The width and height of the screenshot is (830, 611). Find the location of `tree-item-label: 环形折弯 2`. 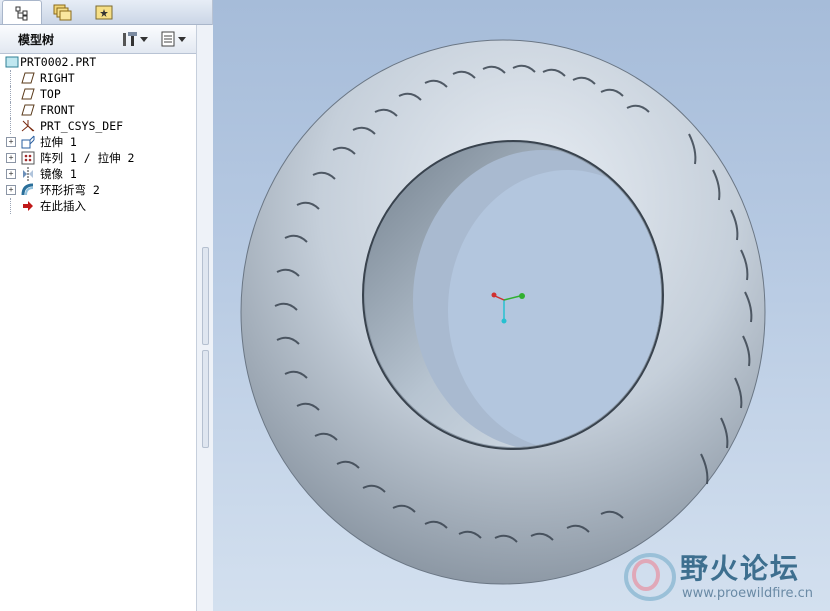

tree-item-label: 环形折弯 2 is located at coordinates (70, 190).